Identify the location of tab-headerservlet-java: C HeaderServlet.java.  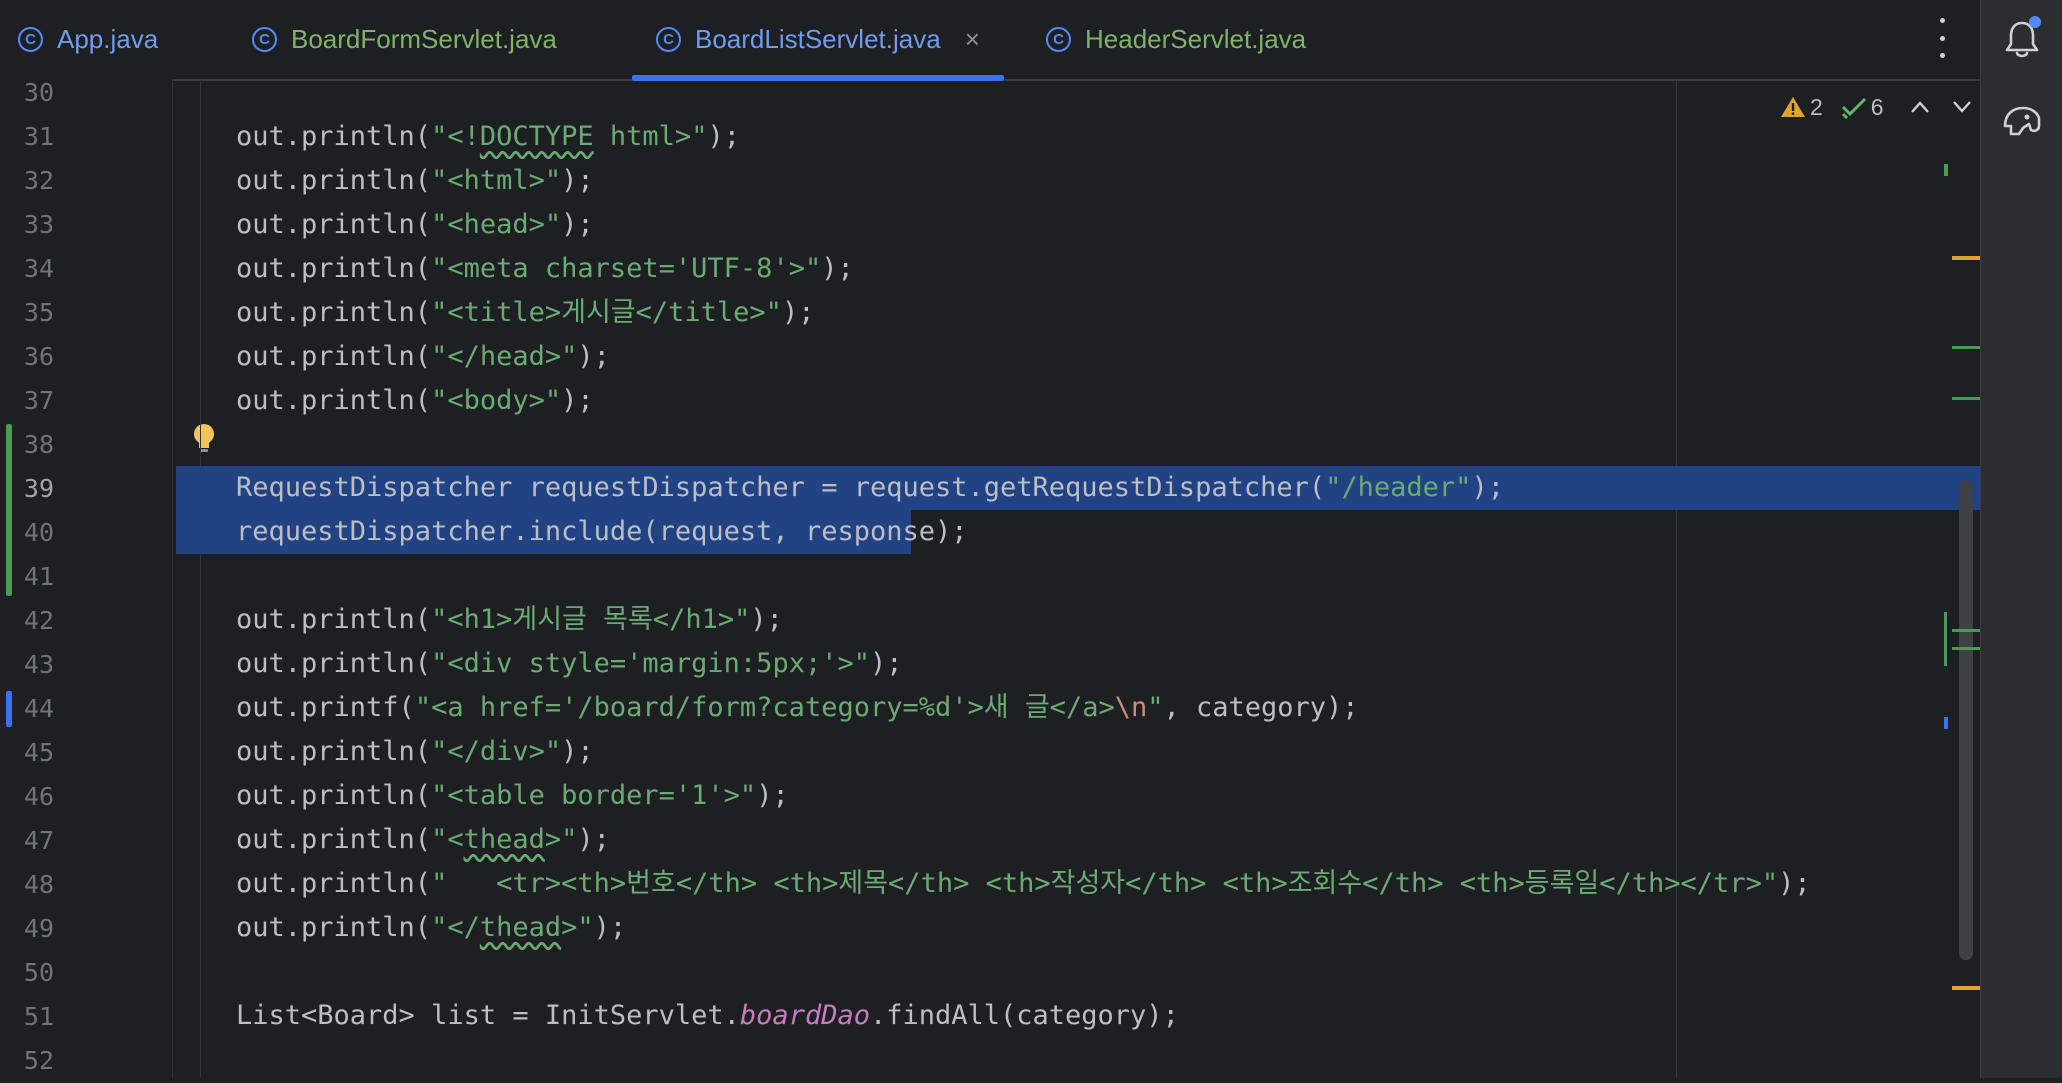
(1176, 39).